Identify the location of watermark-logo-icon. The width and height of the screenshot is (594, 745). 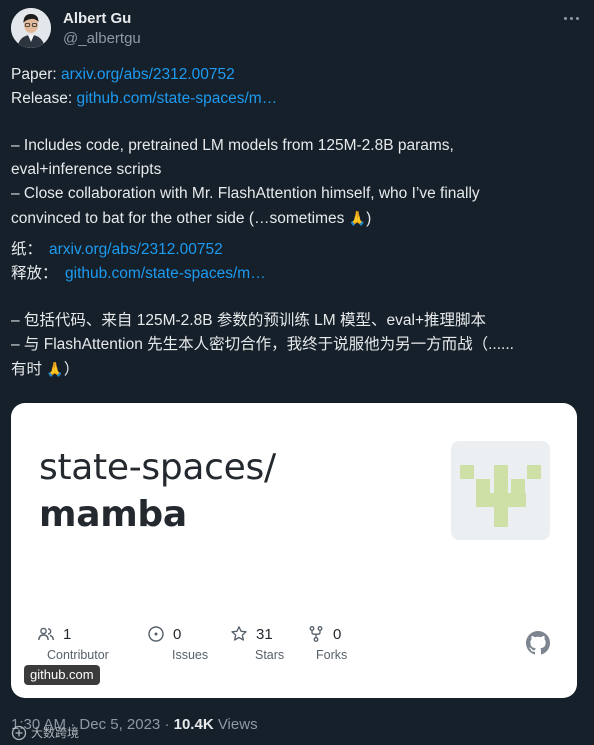
(19, 732).